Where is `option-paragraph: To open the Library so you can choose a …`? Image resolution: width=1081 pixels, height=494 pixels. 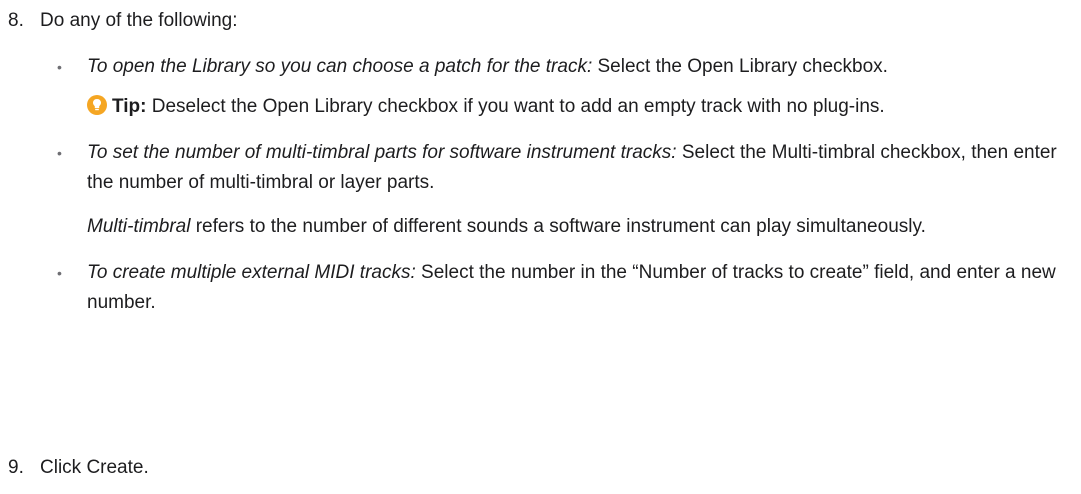
option-paragraph: To open the Library so you can choose a … is located at coordinates (574, 67).